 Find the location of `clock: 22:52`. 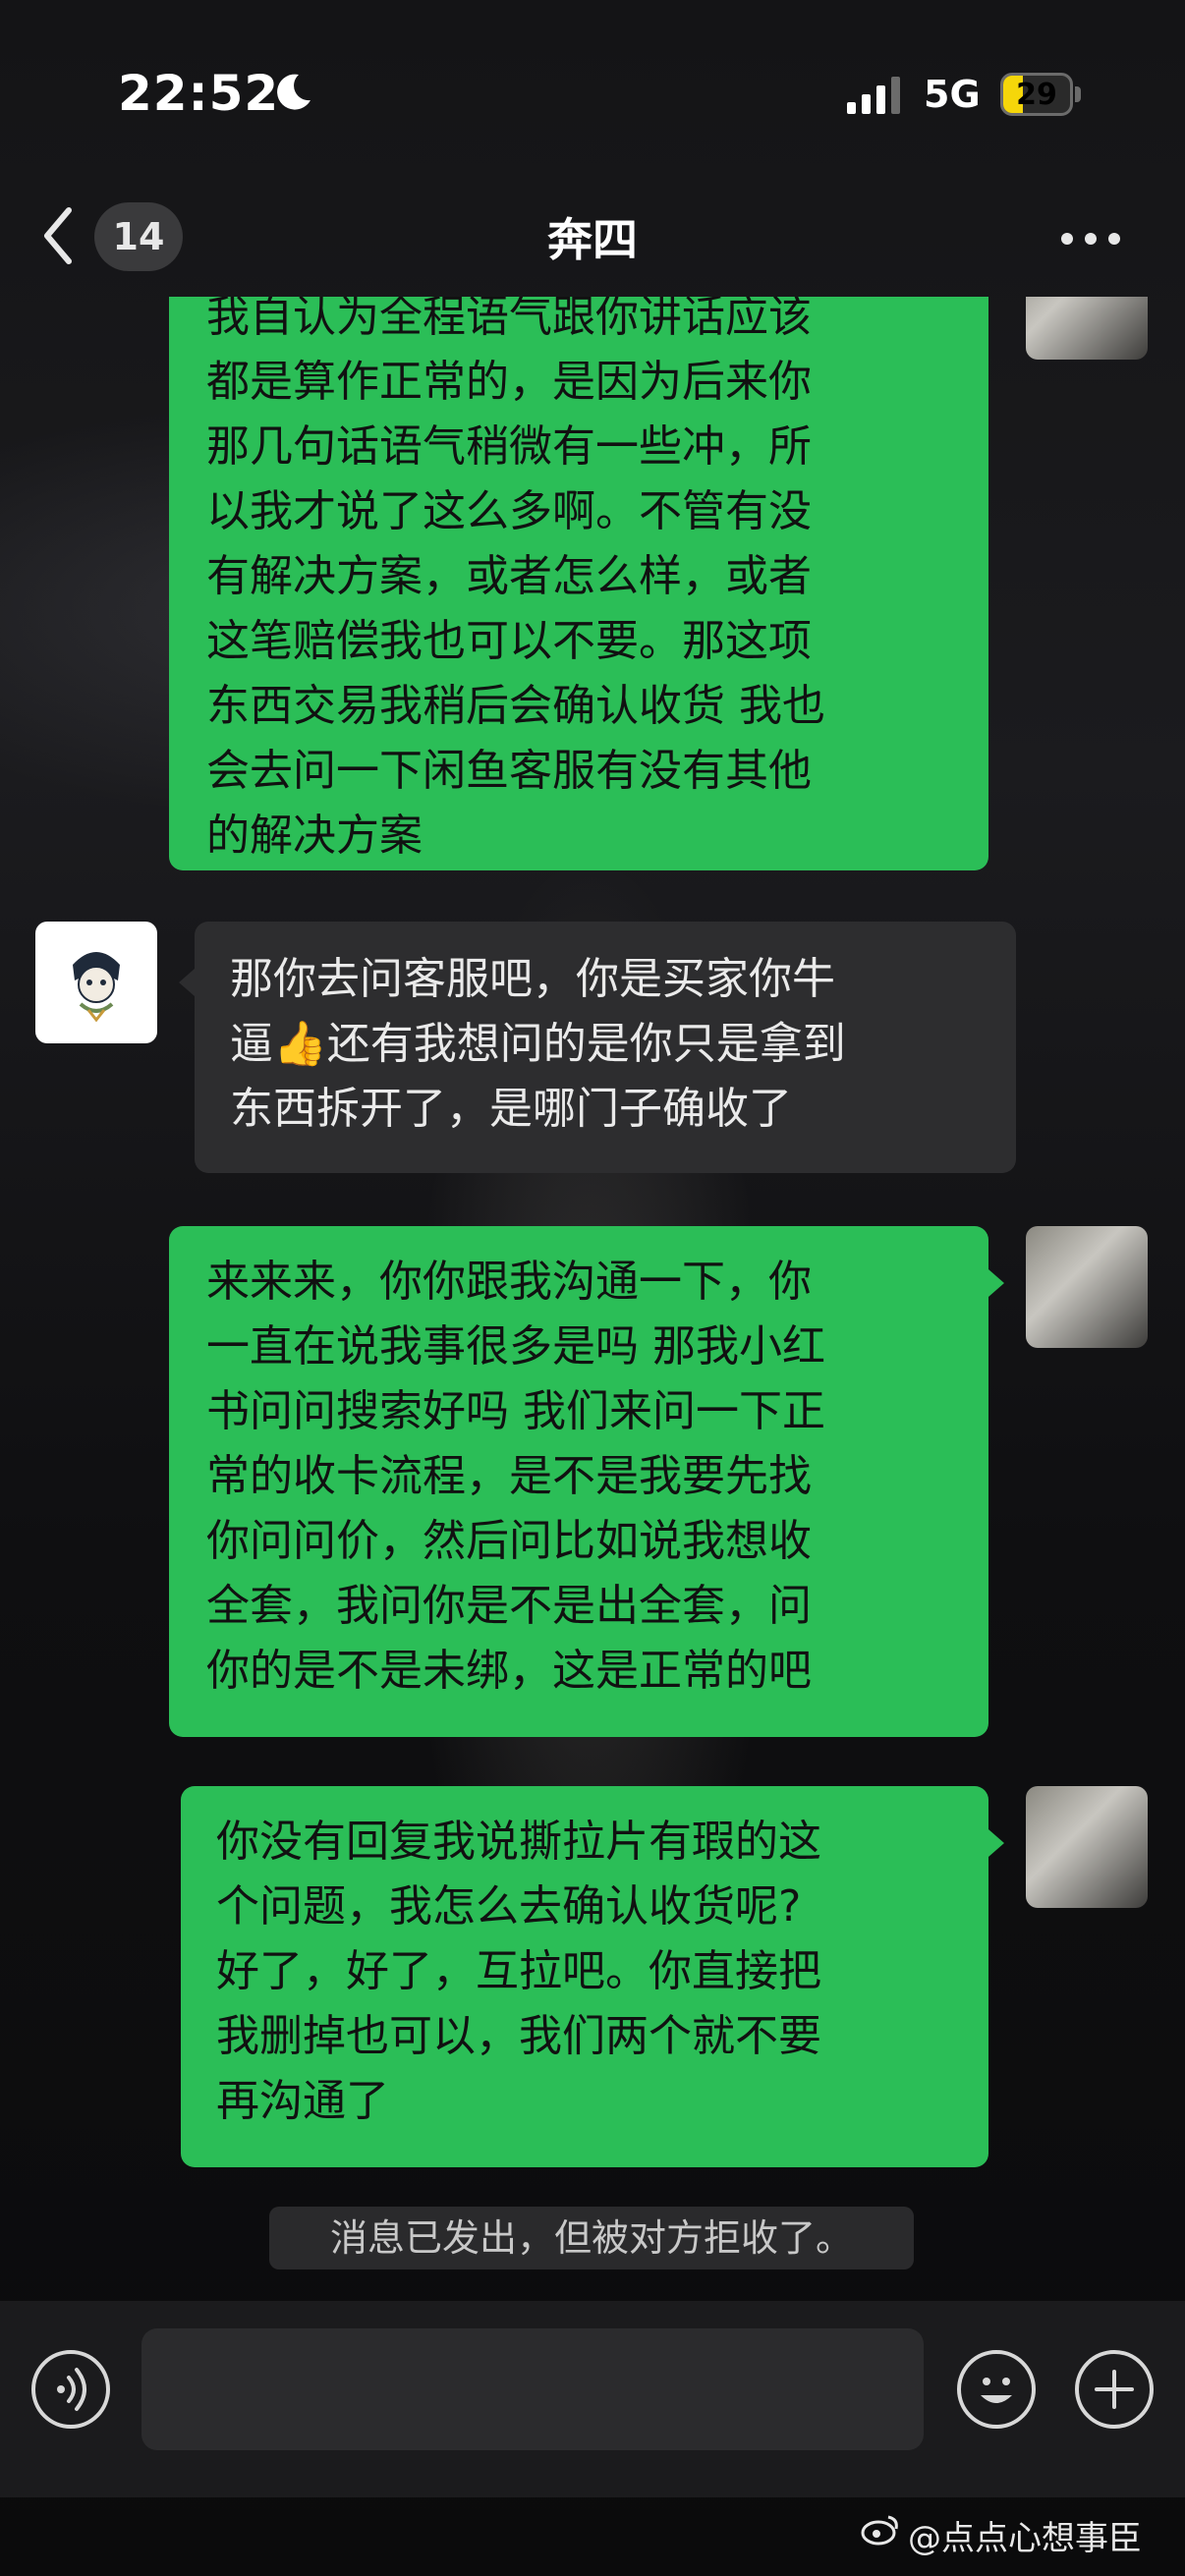

clock: 22:52 is located at coordinates (199, 93).